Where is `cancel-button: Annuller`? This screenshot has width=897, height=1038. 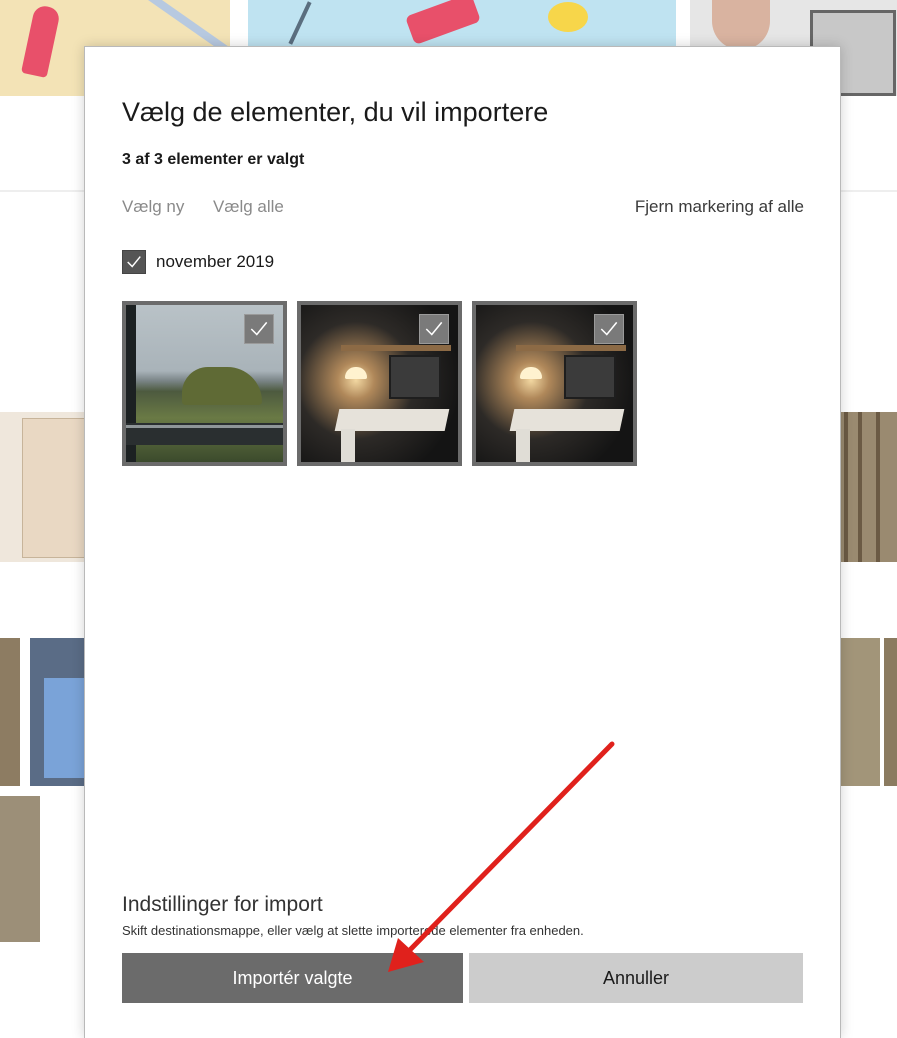 cancel-button: Annuller is located at coordinates (636, 978).